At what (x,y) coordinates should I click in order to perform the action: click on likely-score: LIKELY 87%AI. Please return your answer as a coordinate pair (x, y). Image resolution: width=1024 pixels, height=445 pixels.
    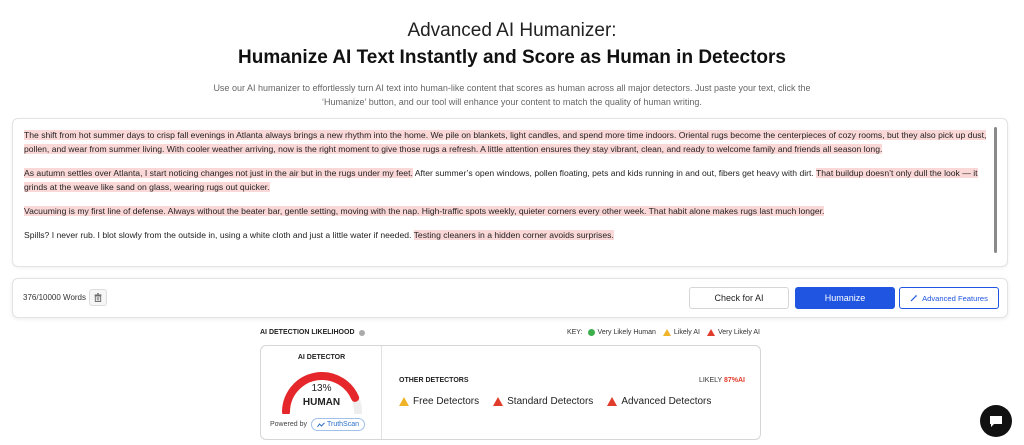
    Looking at the image, I should click on (722, 380).